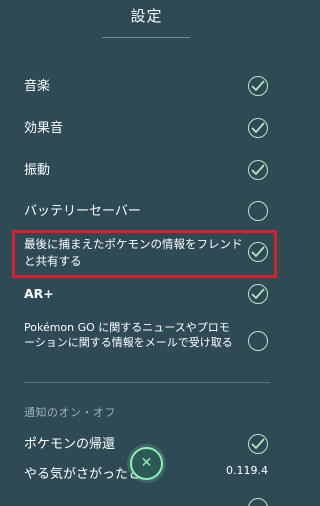 The image size is (320, 506). I want to click on setting-share-last-caught: 最後に捕まえたポケモンの情報をフレンドと共有する, so click(146, 255).